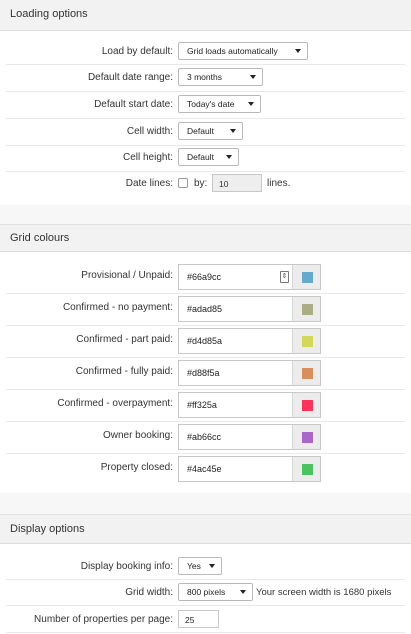 The width and height of the screenshot is (411, 634). Describe the element at coordinates (206, 592) in the screenshot. I see `grid-width-value: 800 pixels` at that location.